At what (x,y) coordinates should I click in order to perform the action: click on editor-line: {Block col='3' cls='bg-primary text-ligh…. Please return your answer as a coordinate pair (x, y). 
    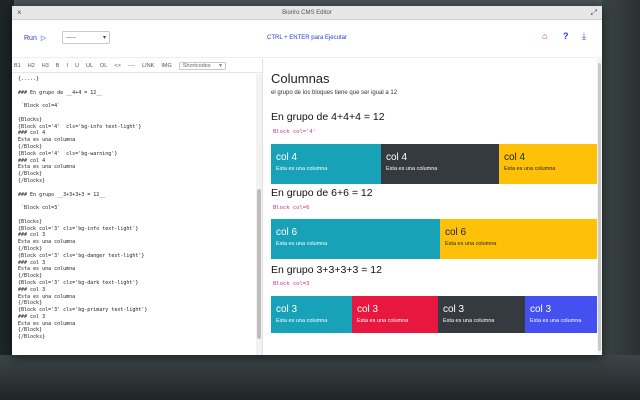
    Looking at the image, I should click on (83, 310).